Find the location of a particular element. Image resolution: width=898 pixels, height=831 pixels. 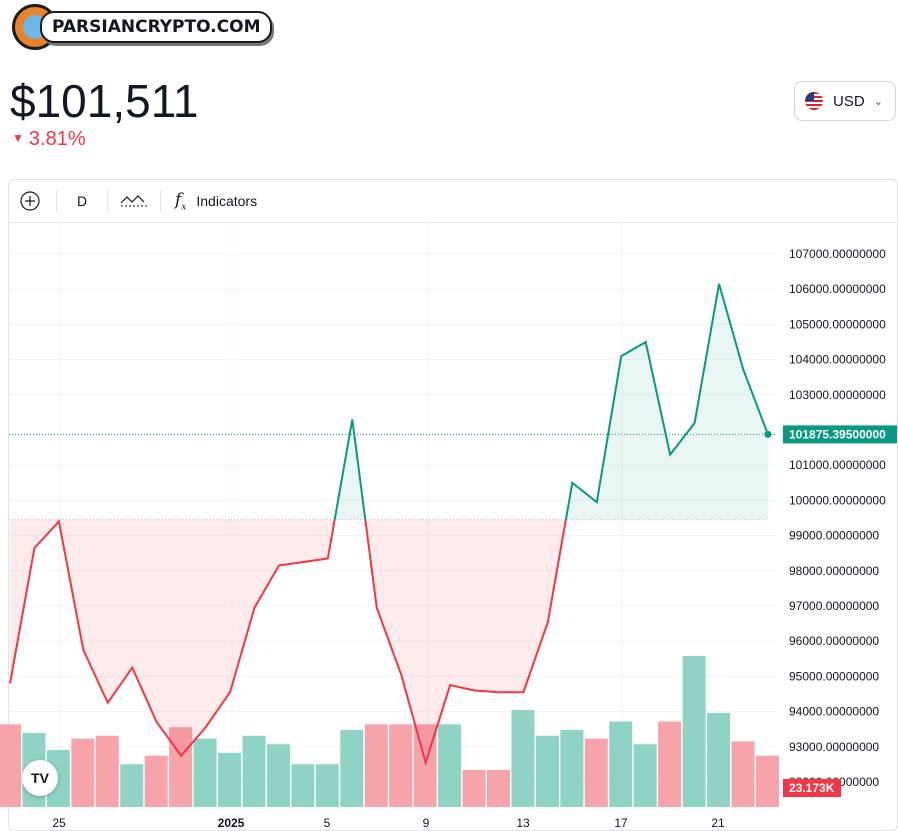

y-tick-label: 95000.00000000 is located at coordinates (834, 676).